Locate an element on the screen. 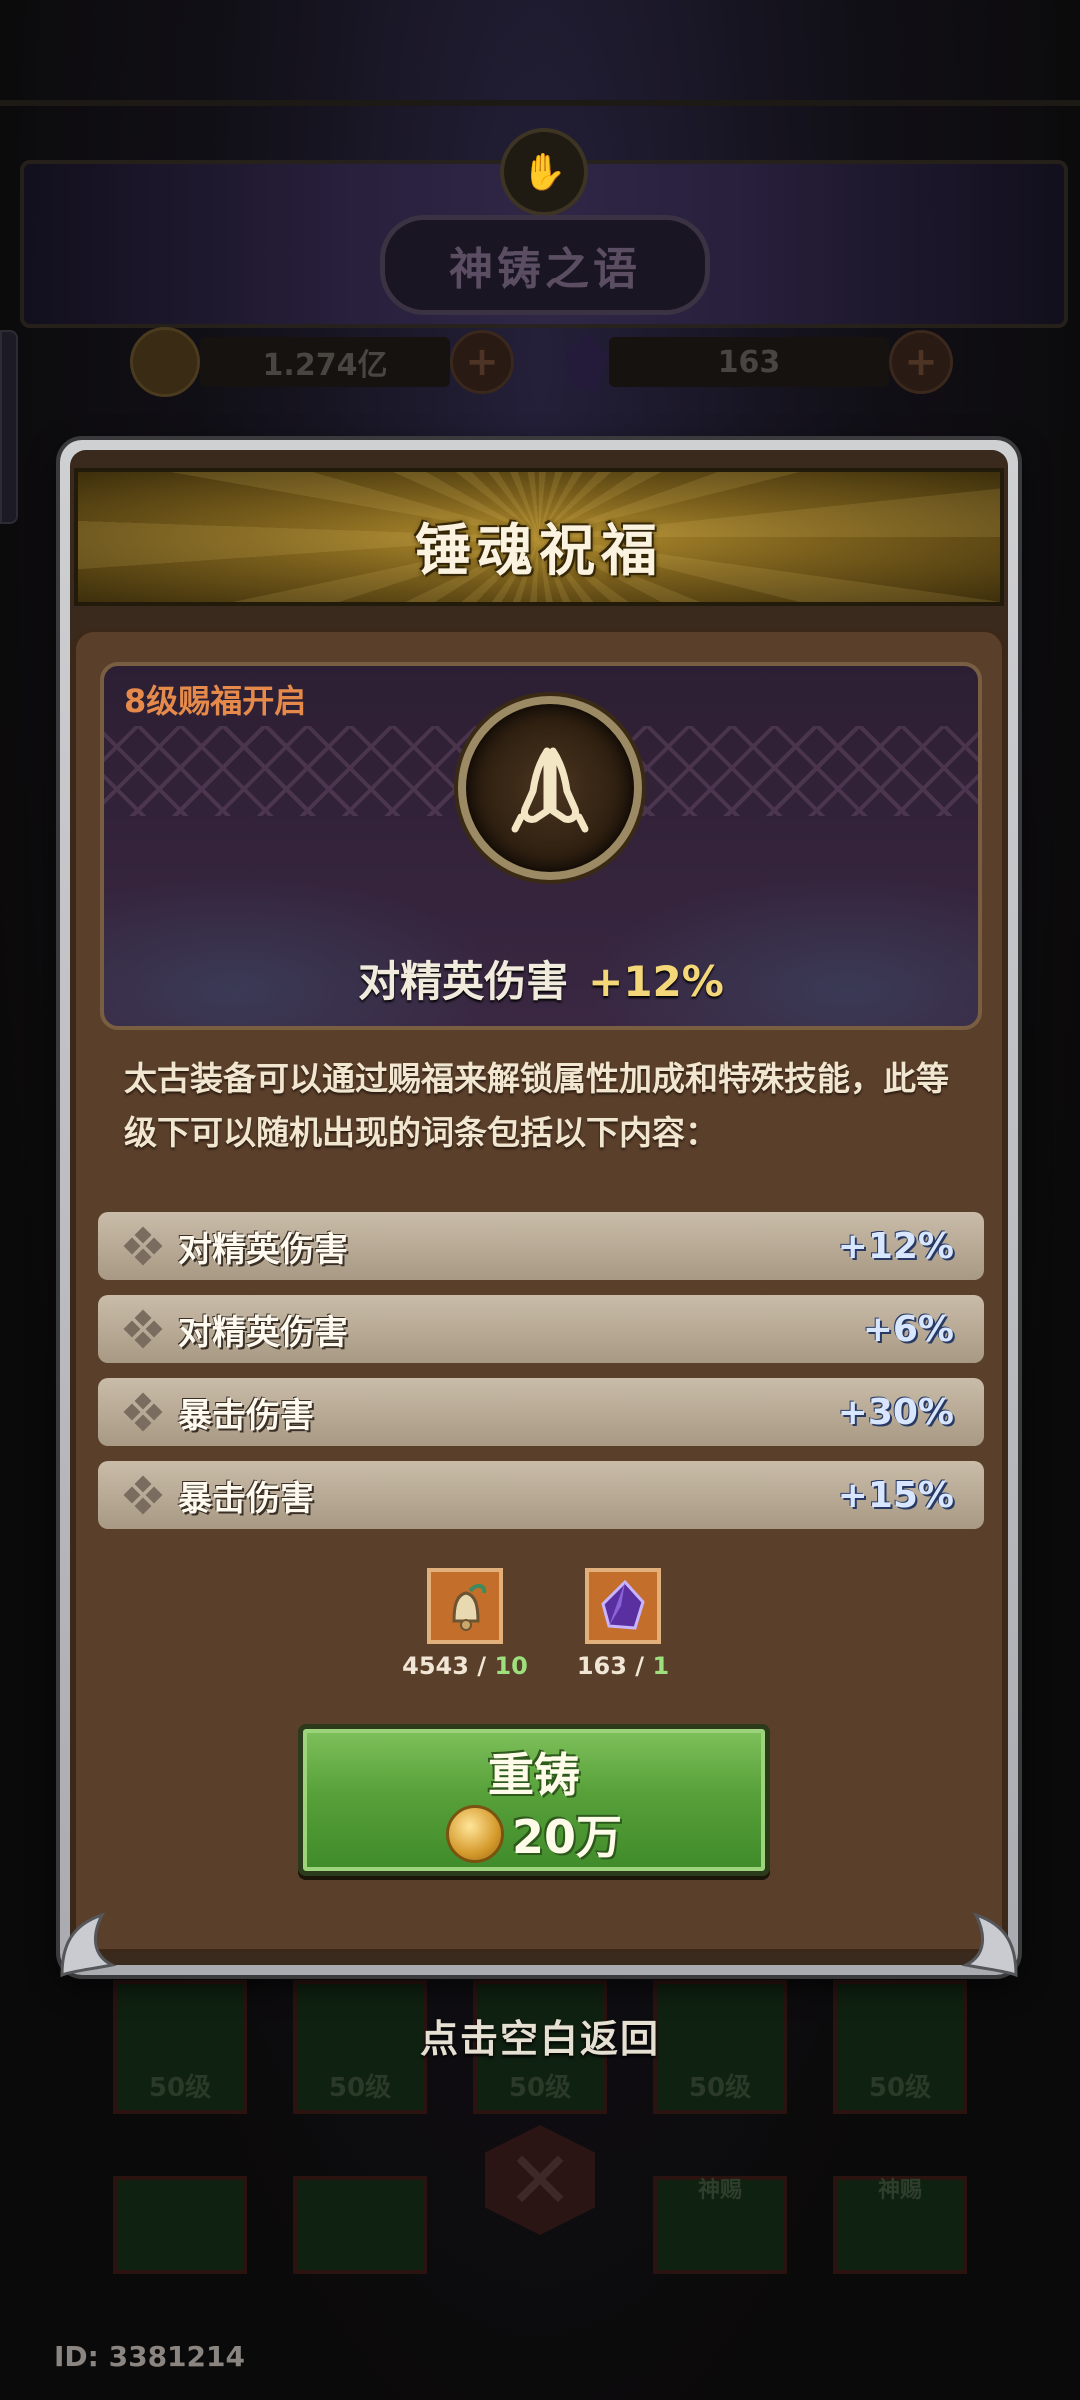 The image size is (1080, 2400). attribute-row: 暴击伤害 +15% is located at coordinates (541, 1495).